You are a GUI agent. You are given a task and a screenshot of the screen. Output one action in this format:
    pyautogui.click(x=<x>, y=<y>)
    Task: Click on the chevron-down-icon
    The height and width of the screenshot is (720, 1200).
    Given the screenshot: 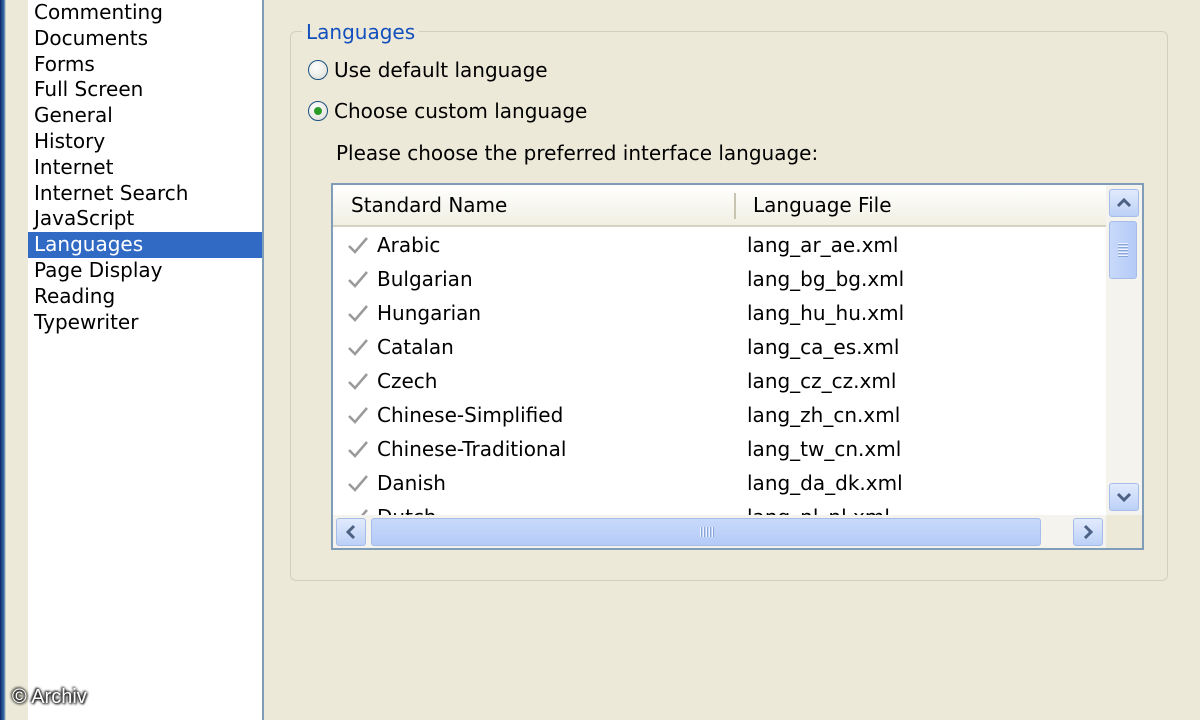 What is the action you would take?
    pyautogui.click(x=1124, y=497)
    